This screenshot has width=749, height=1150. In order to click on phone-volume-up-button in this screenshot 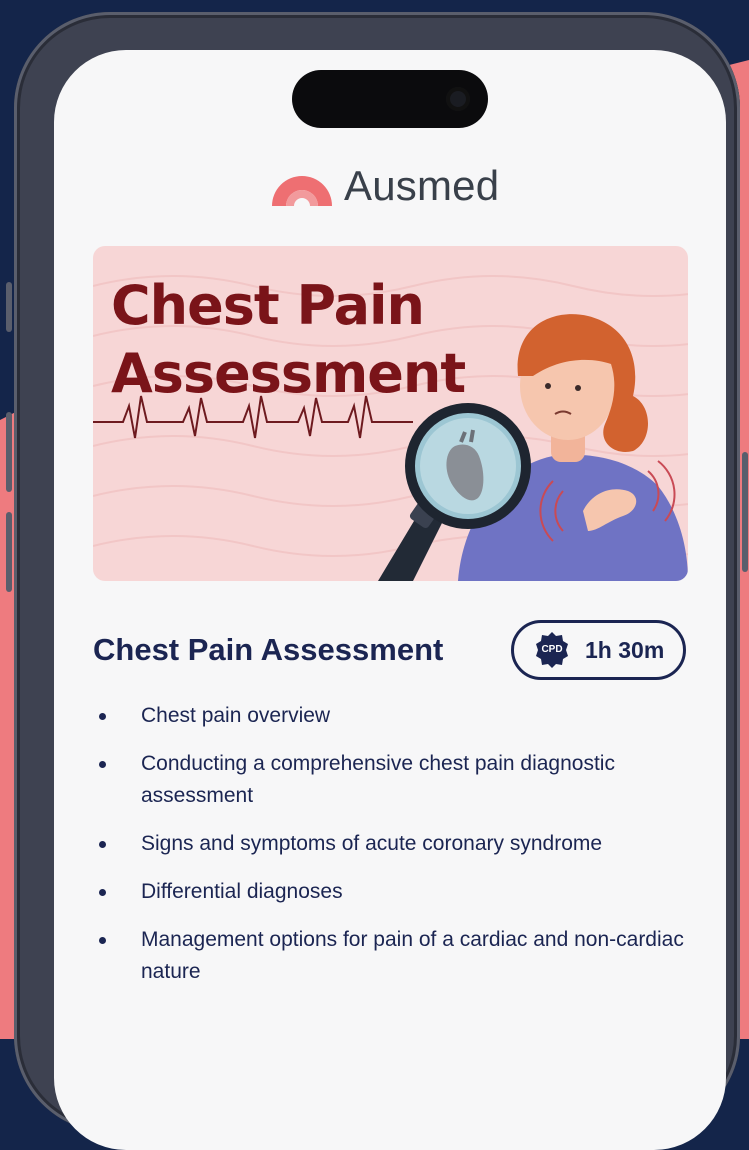, I will do `click(9, 452)`.